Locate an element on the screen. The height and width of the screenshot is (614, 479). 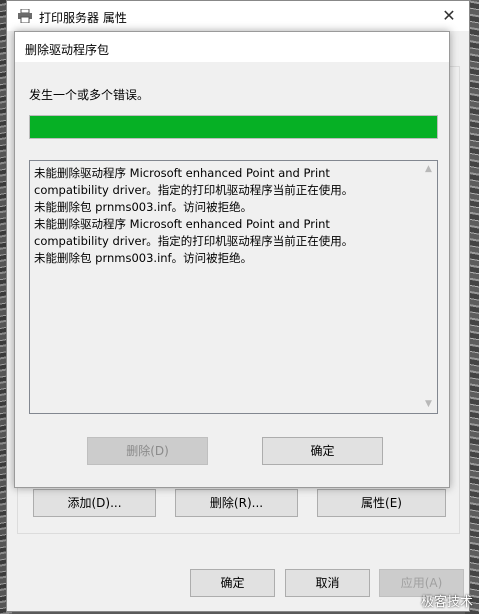
dialog-titlebar: 删除驱动程序包 is located at coordinates (232, 47).